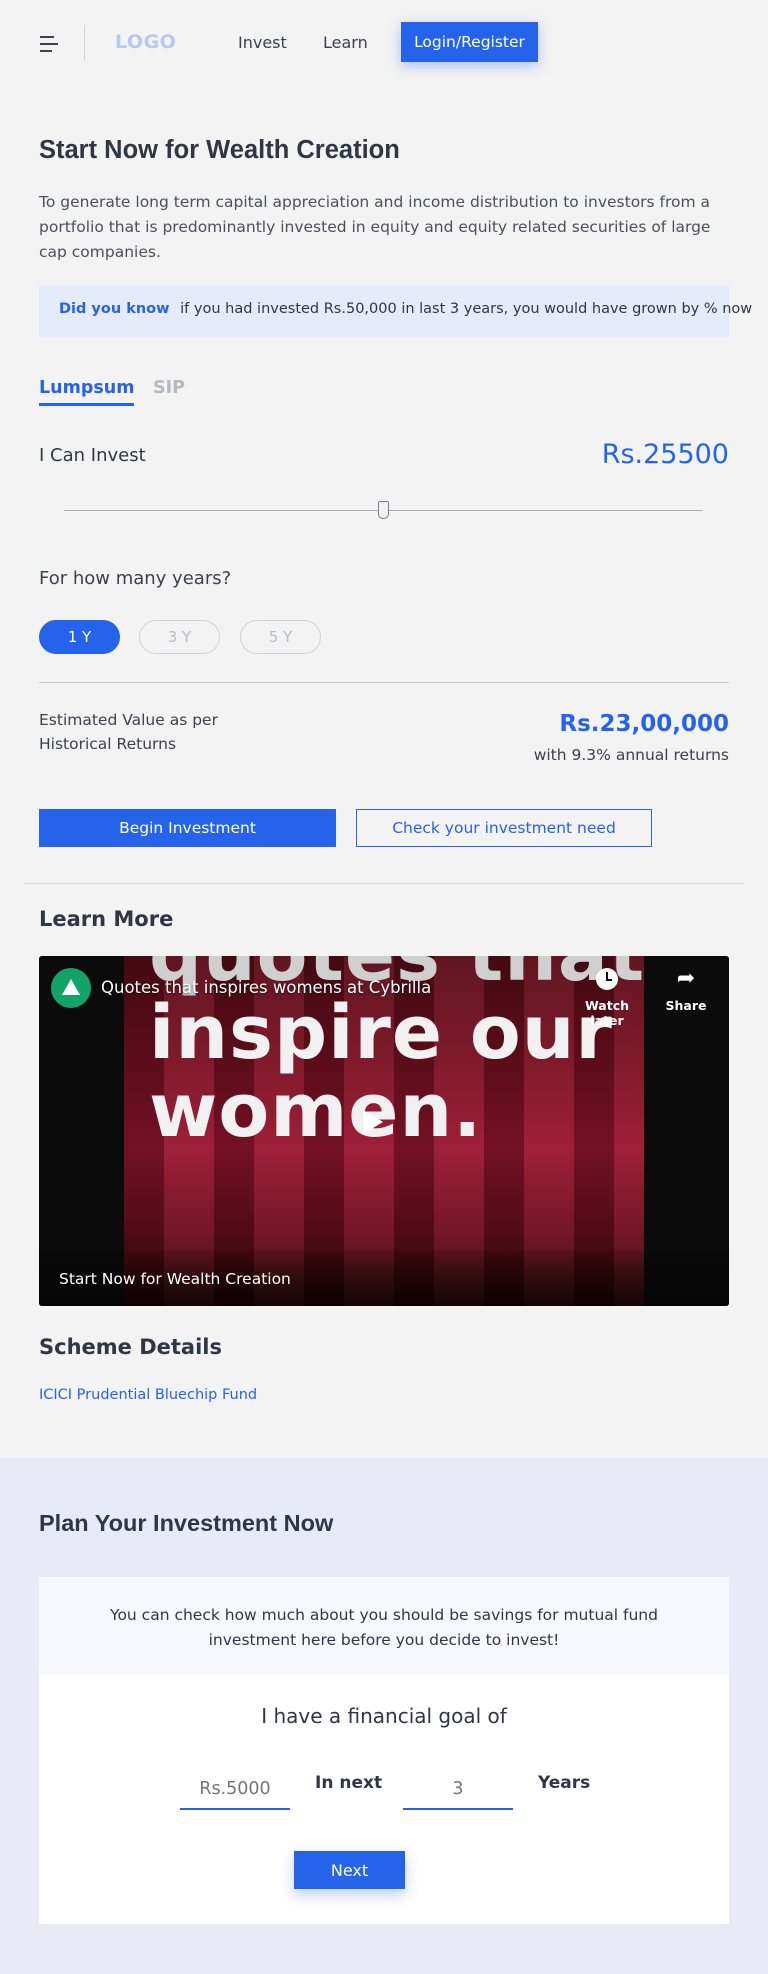  What do you see at coordinates (349, 1870) in the screenshot?
I see `next-button: Next` at bounding box center [349, 1870].